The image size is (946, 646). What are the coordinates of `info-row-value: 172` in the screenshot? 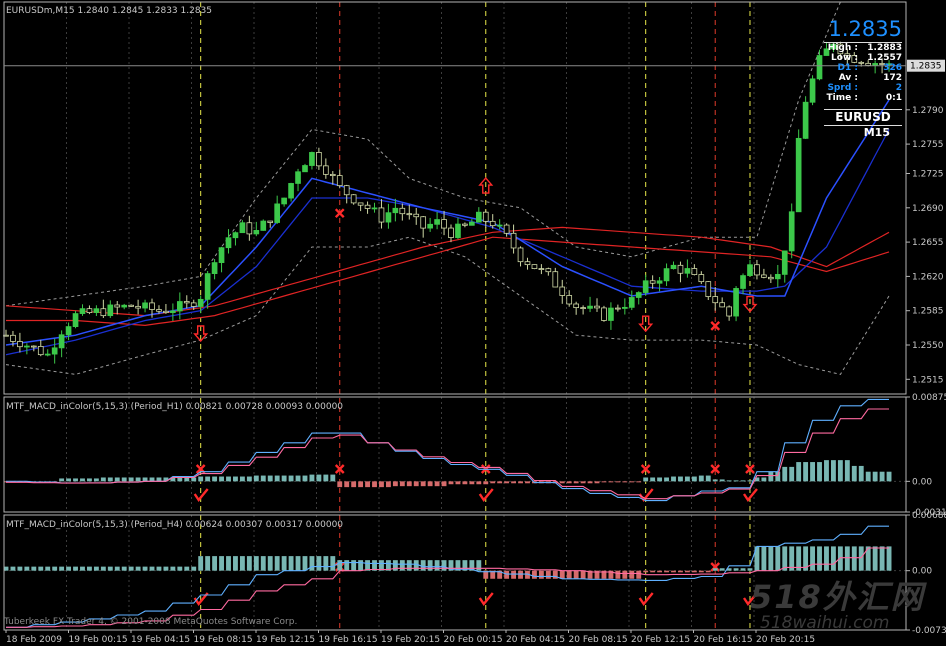 It's located at (892, 78).